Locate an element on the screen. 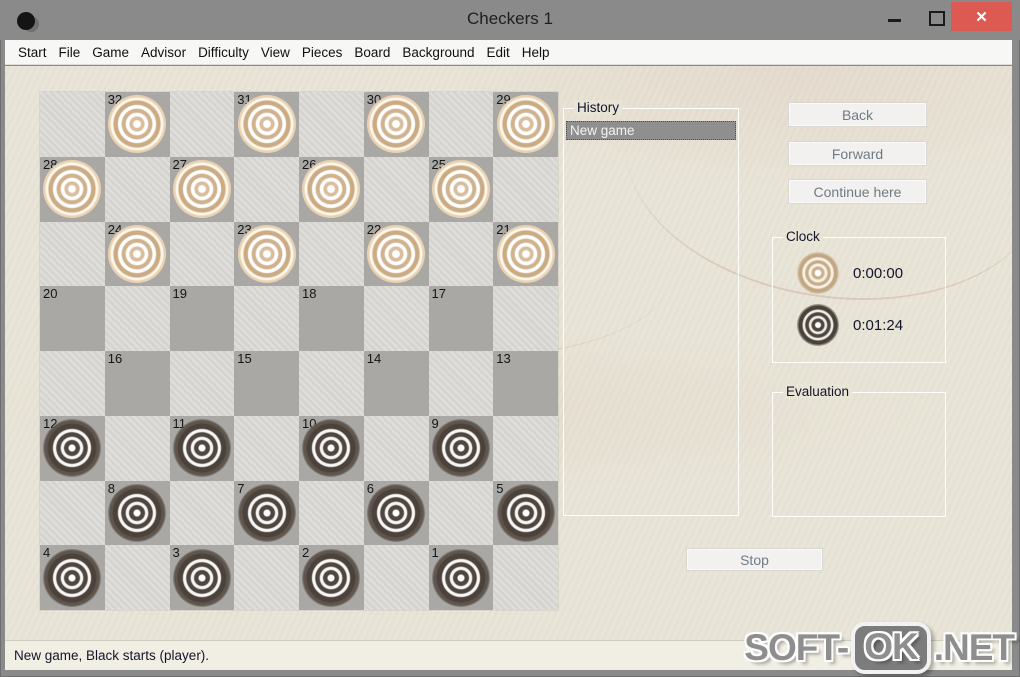 The height and width of the screenshot is (677, 1020). board-square-5: 5 is located at coordinates (525, 513).